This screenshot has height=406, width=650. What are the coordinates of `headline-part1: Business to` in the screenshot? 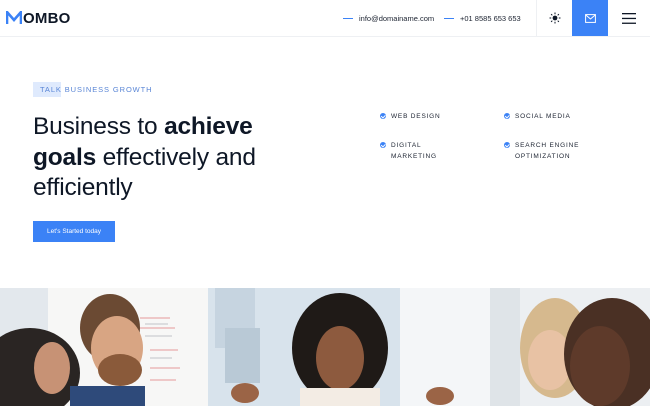 It's located at (99, 126).